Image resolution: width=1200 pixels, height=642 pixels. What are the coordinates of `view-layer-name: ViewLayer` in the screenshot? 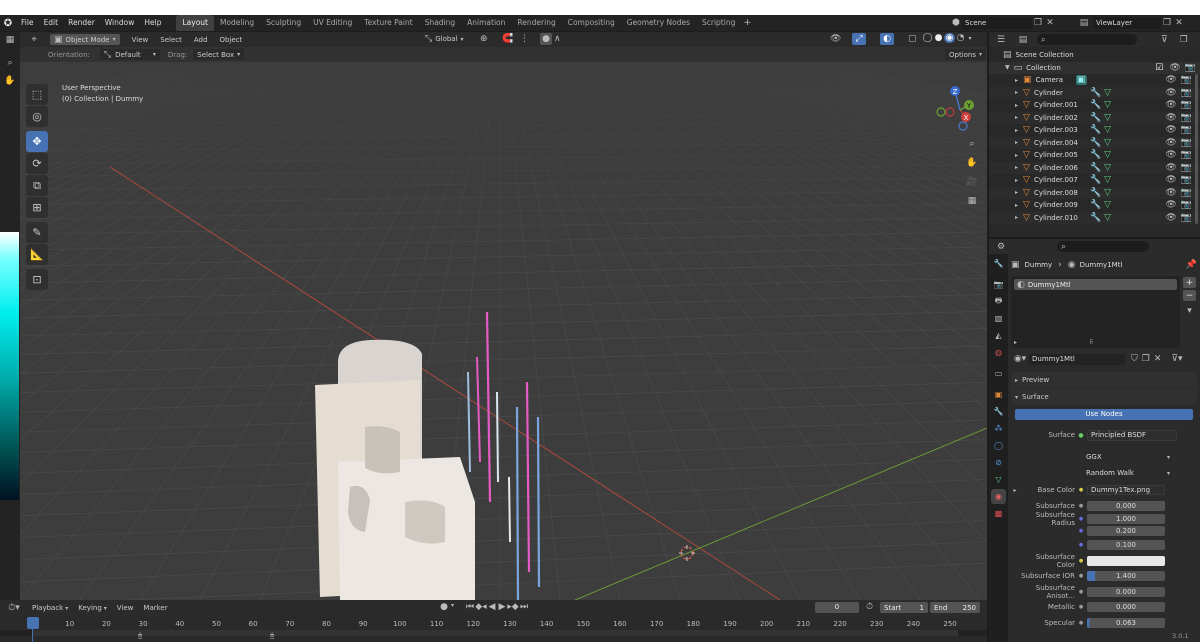 It's located at (1127, 23).